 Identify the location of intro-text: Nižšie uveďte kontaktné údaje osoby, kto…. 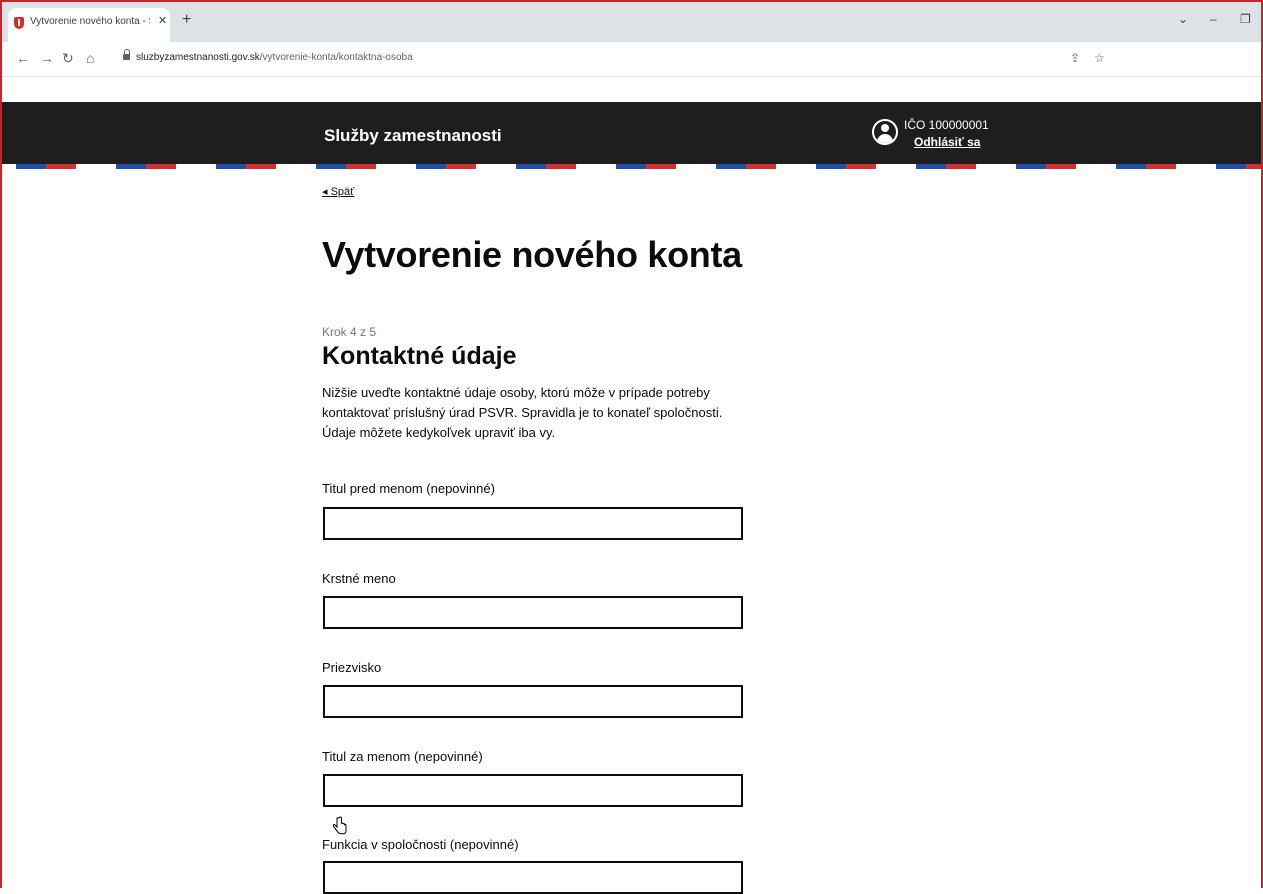
(522, 412).